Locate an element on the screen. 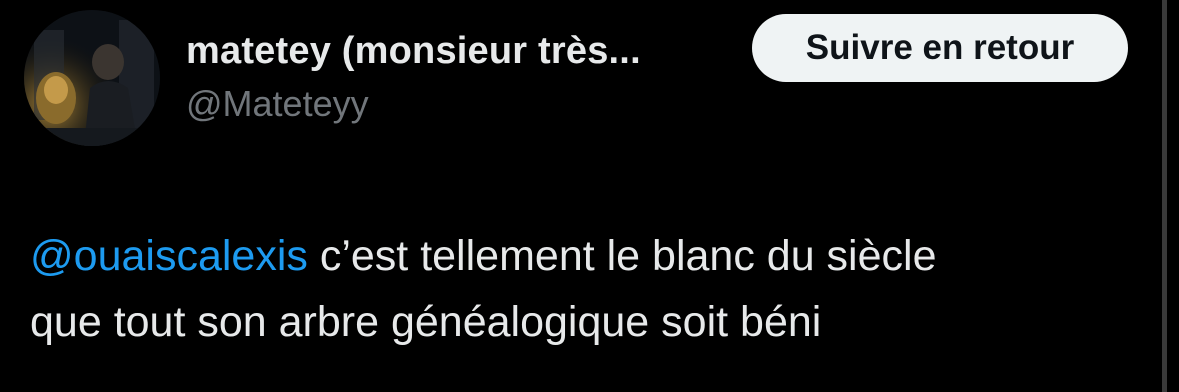 The image size is (1179, 392). avatar-image is located at coordinates (92, 78).